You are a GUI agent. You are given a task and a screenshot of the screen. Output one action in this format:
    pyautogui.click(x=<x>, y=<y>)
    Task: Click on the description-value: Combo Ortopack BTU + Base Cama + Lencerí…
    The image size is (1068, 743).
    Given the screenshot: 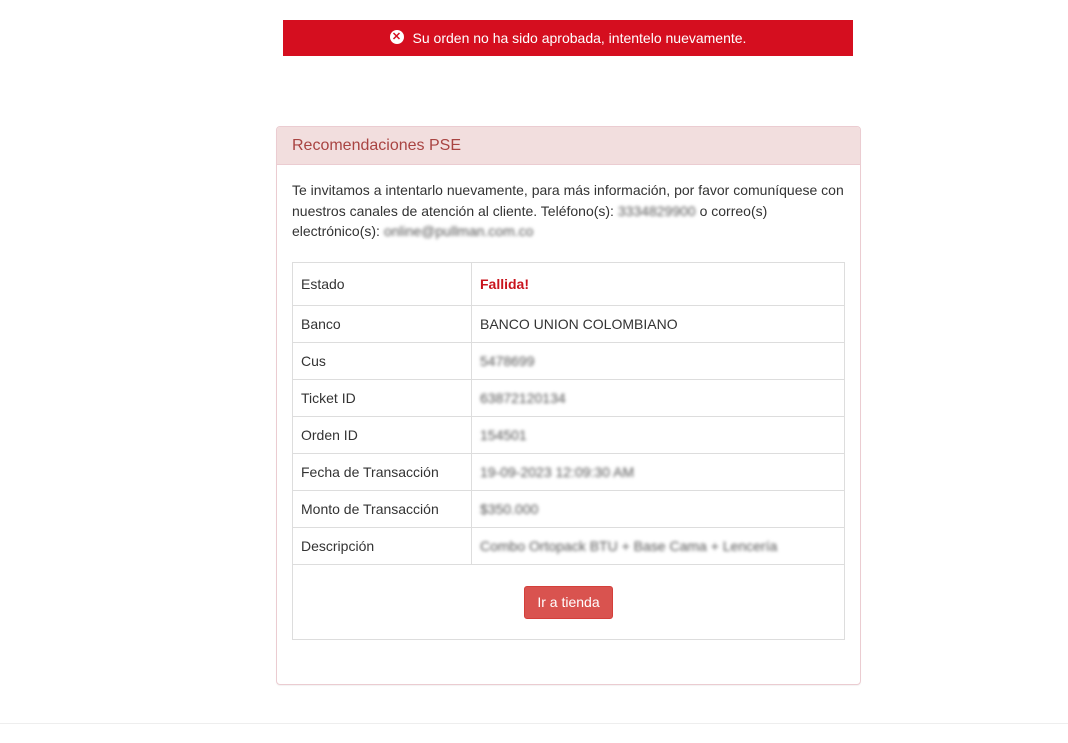 What is the action you would take?
    pyautogui.click(x=658, y=545)
    